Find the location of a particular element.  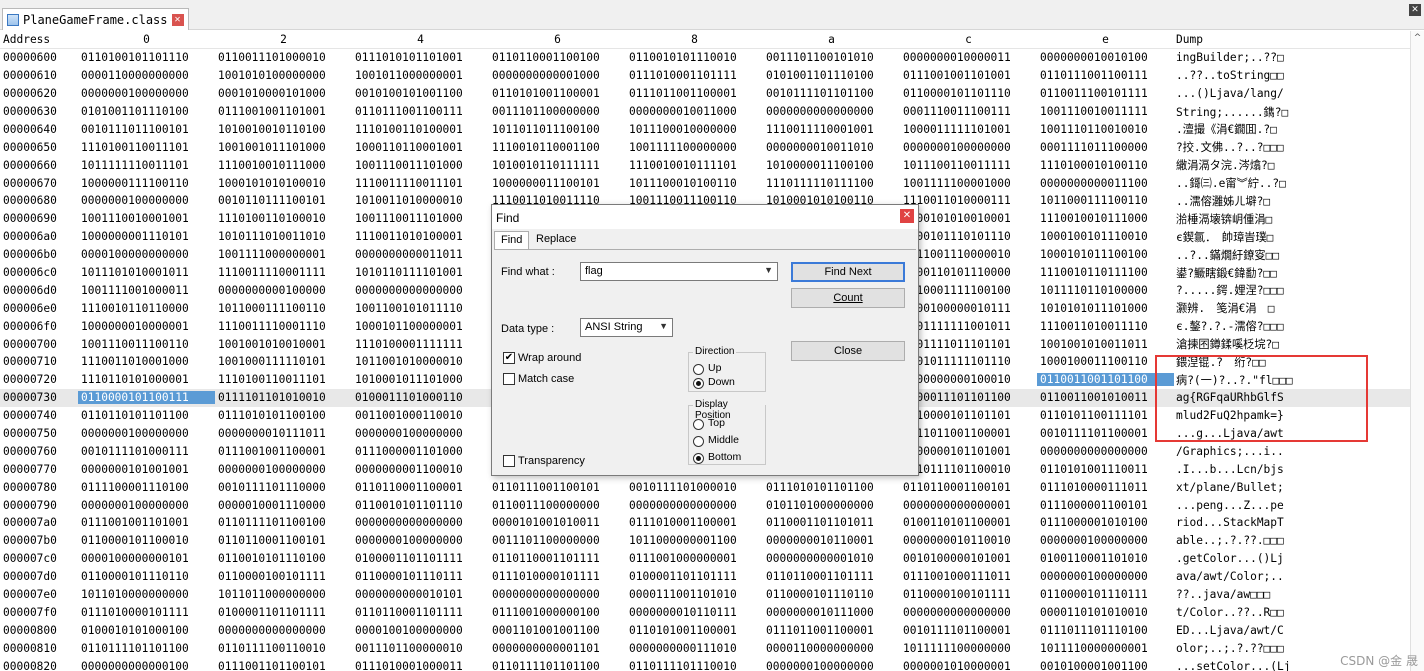

binary-cell: 0000100100000000 is located at coordinates (420, 630).